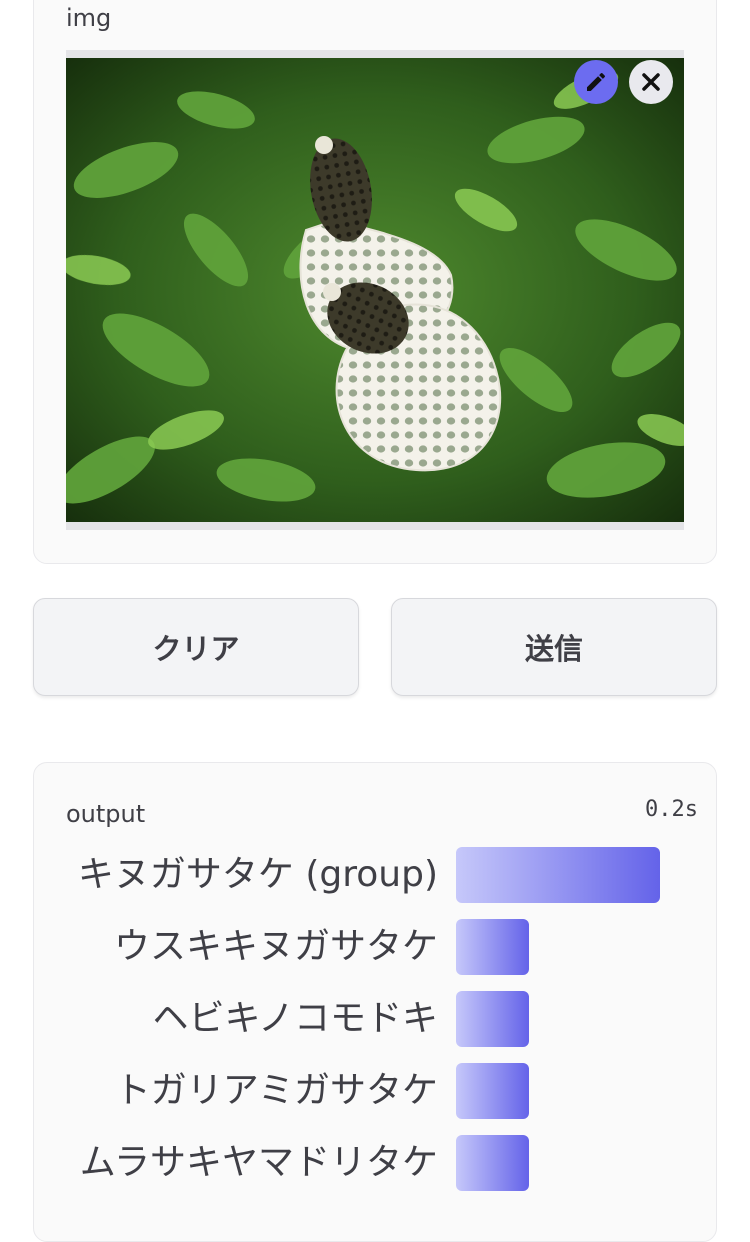 The height and width of the screenshot is (1242, 750). I want to click on result-label: ヘビキノコモドキ, so click(295, 1018).